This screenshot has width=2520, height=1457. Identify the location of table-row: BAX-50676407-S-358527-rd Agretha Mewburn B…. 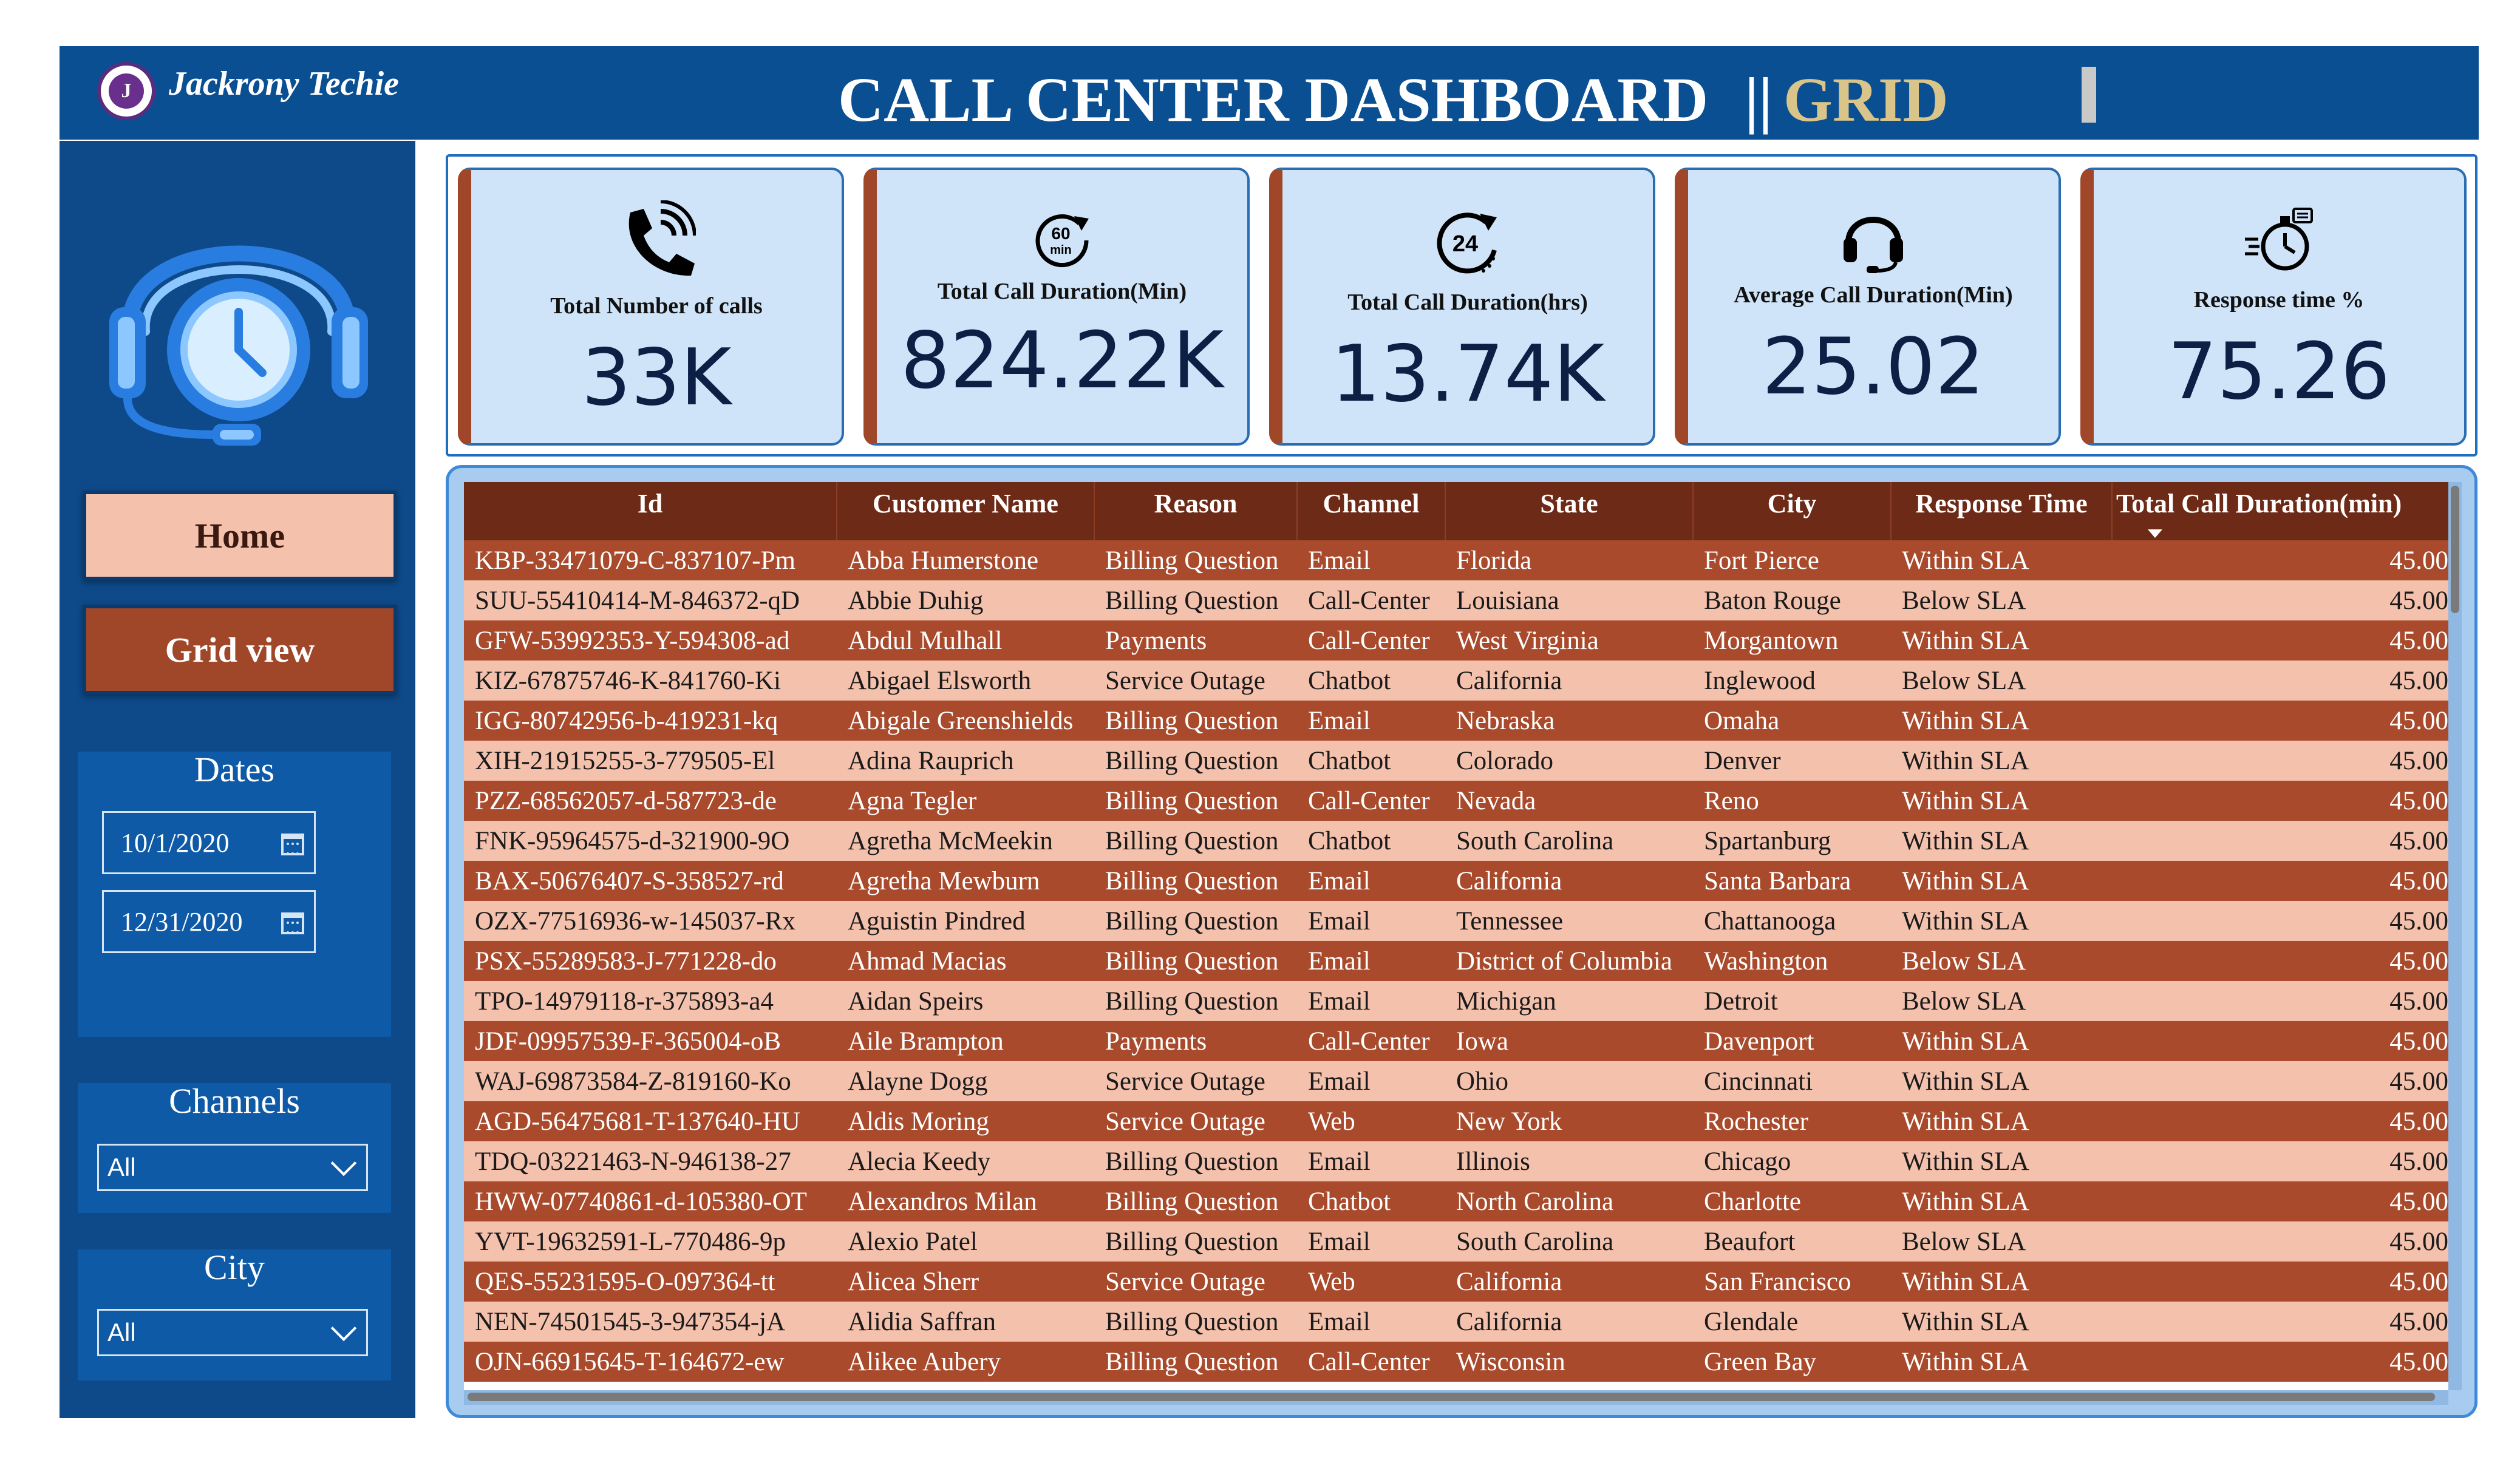
(1456, 881).